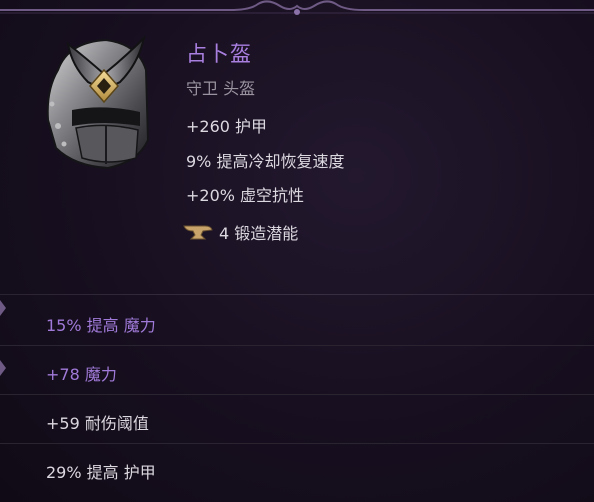  I want to click on forging-potential: 4 锻造潜能, so click(240, 232).